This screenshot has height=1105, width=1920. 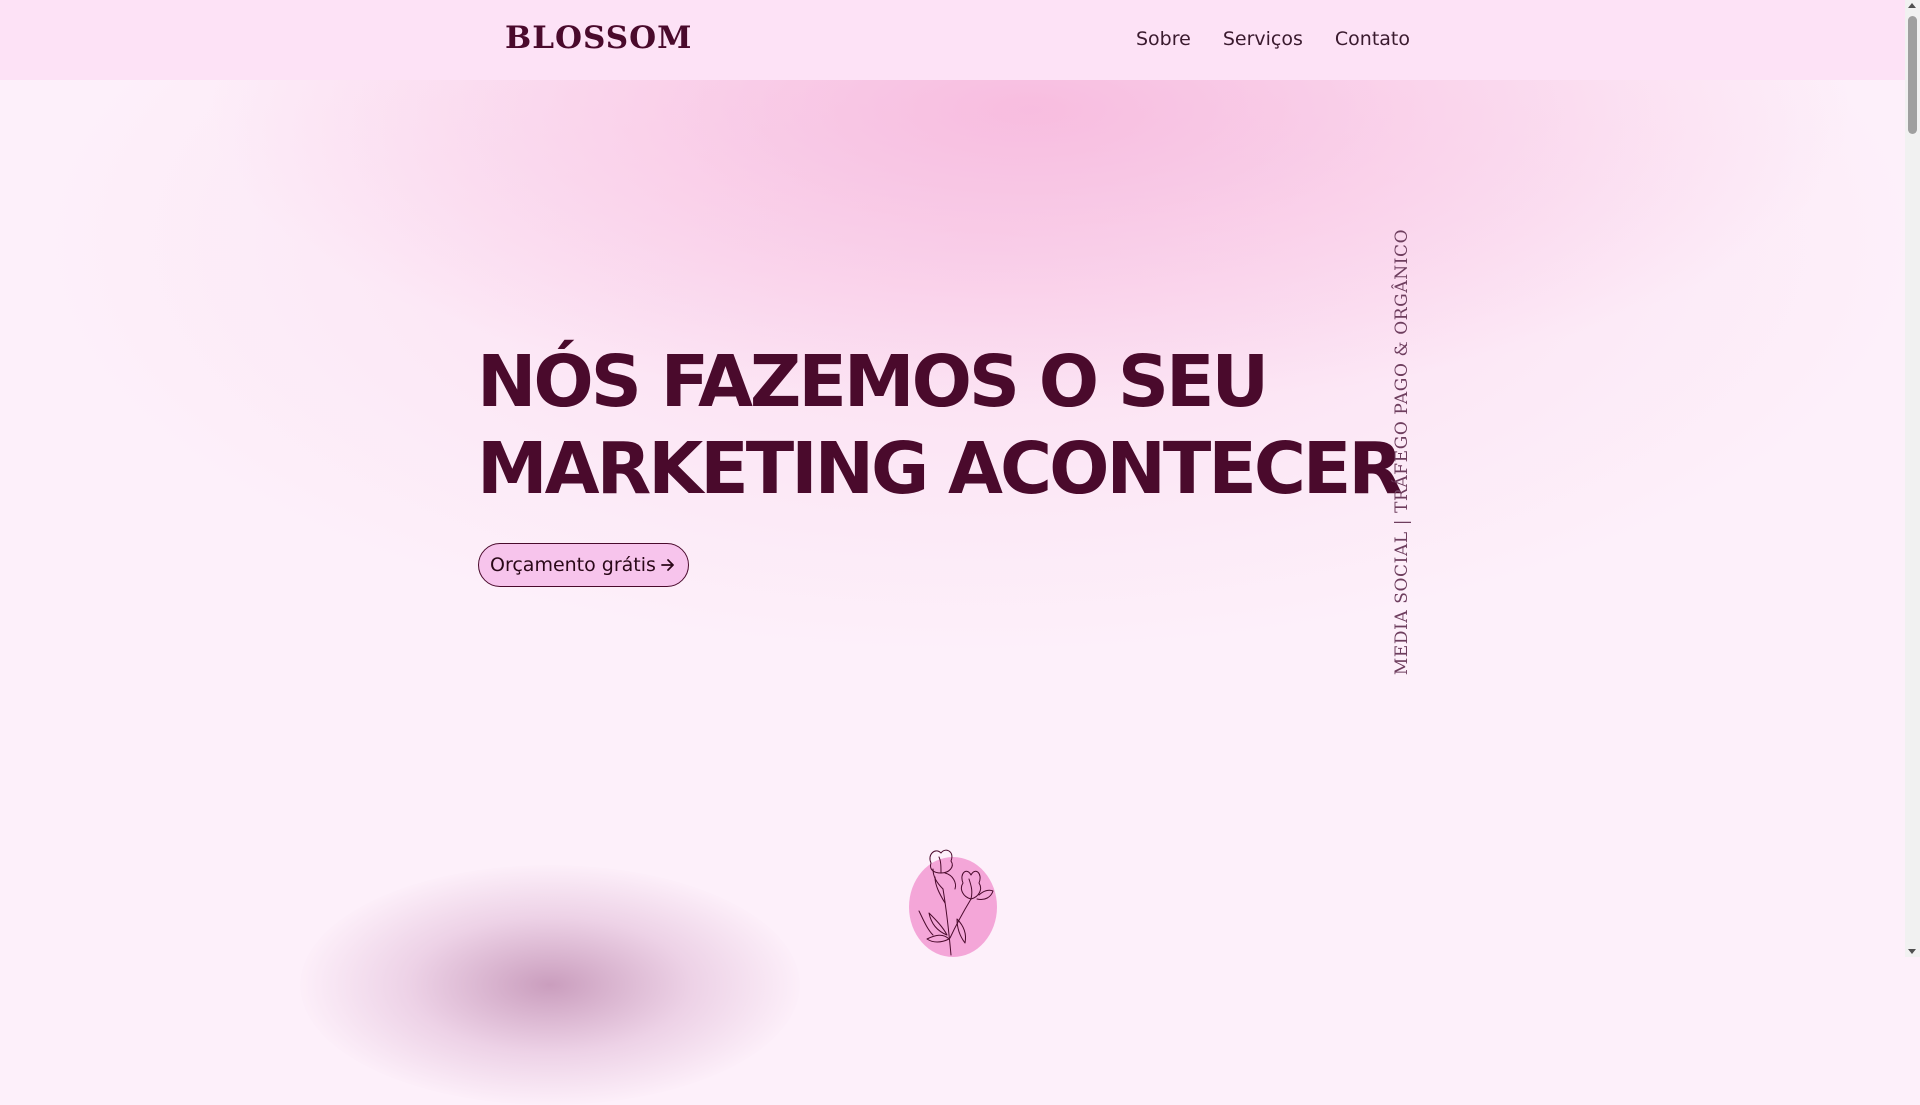 I want to click on decorative-blob, so click(x=550, y=985).